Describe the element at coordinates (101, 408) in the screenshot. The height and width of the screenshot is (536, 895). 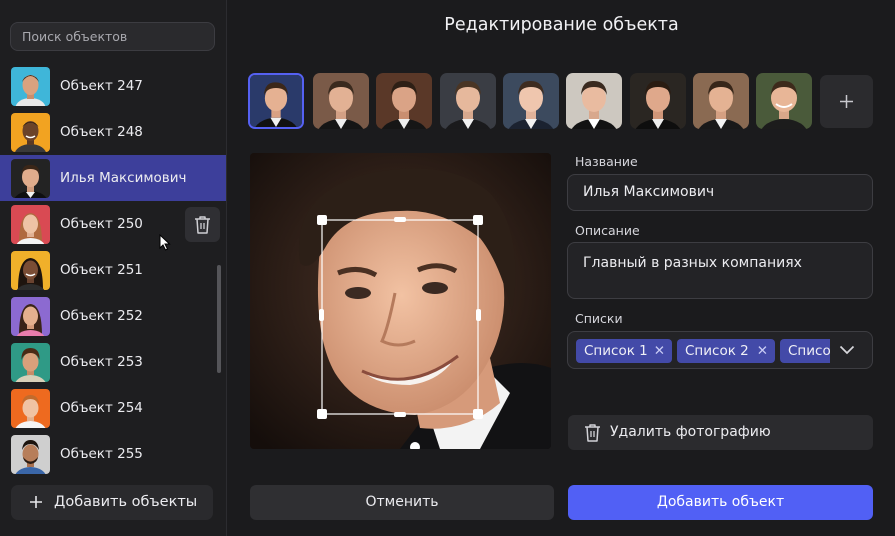
I see `list-item-label: Объект 254` at that location.